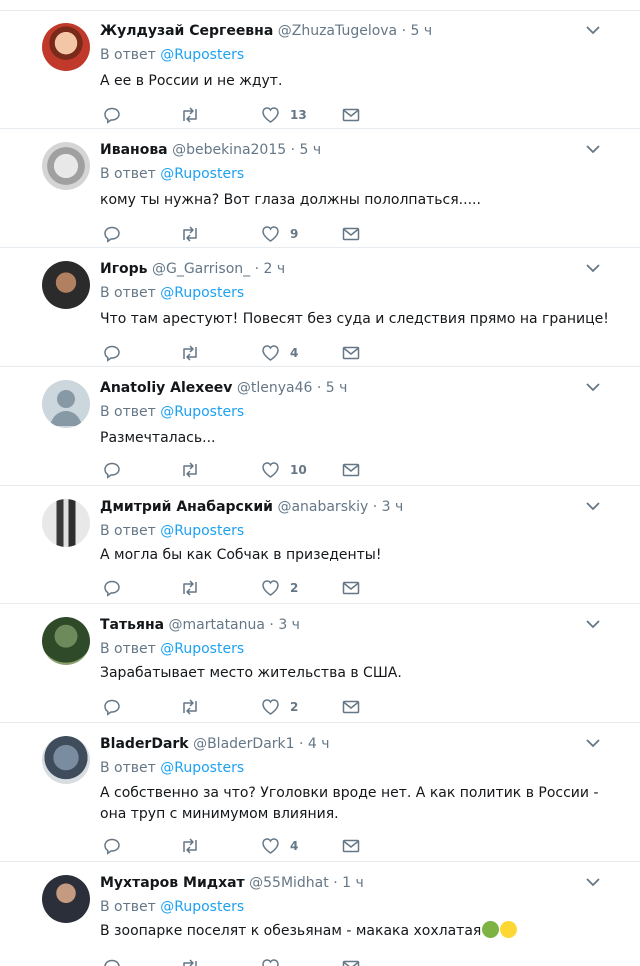 The height and width of the screenshot is (966, 640). I want to click on user-handle: @tlenya46, so click(275, 388).